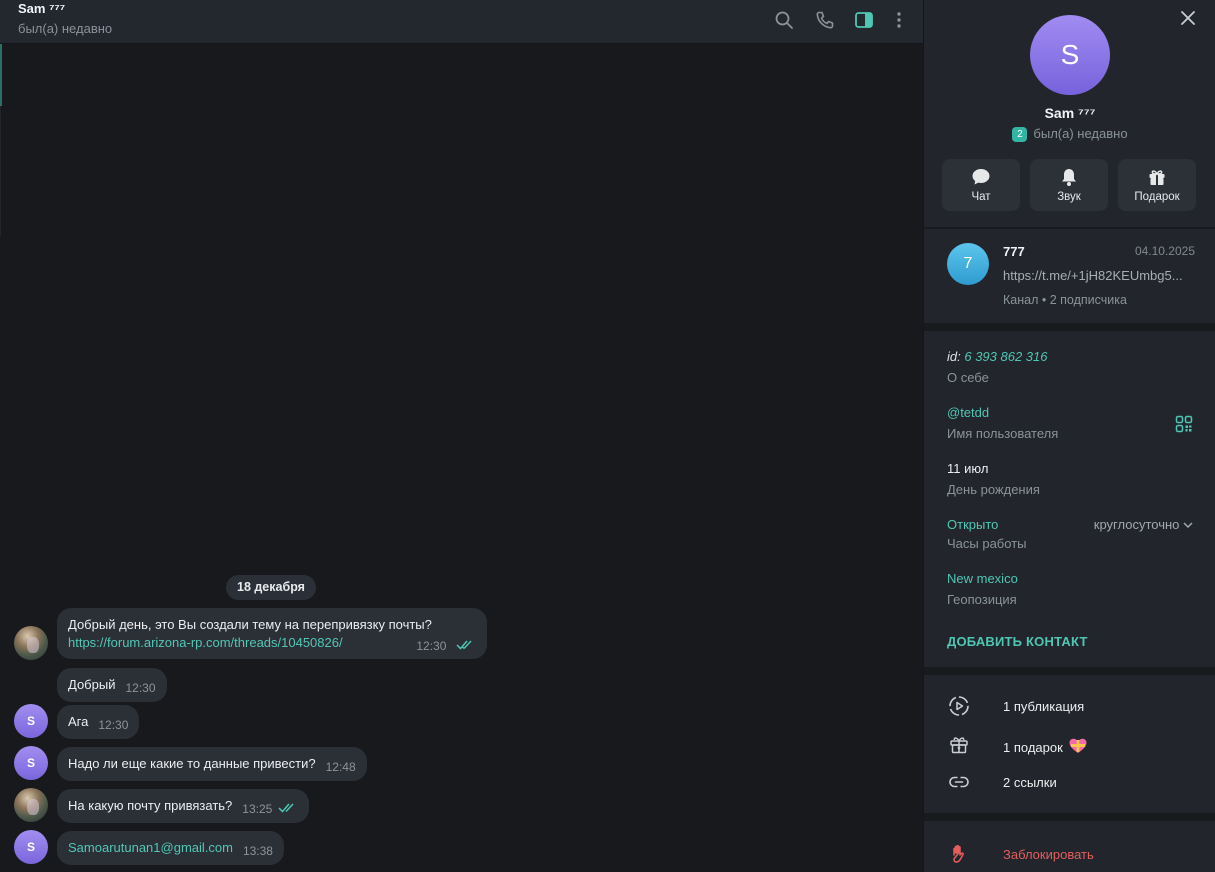 The image size is (1215, 872). What do you see at coordinates (954, 356) in the screenshot?
I see `user-id-prefix: id:` at bounding box center [954, 356].